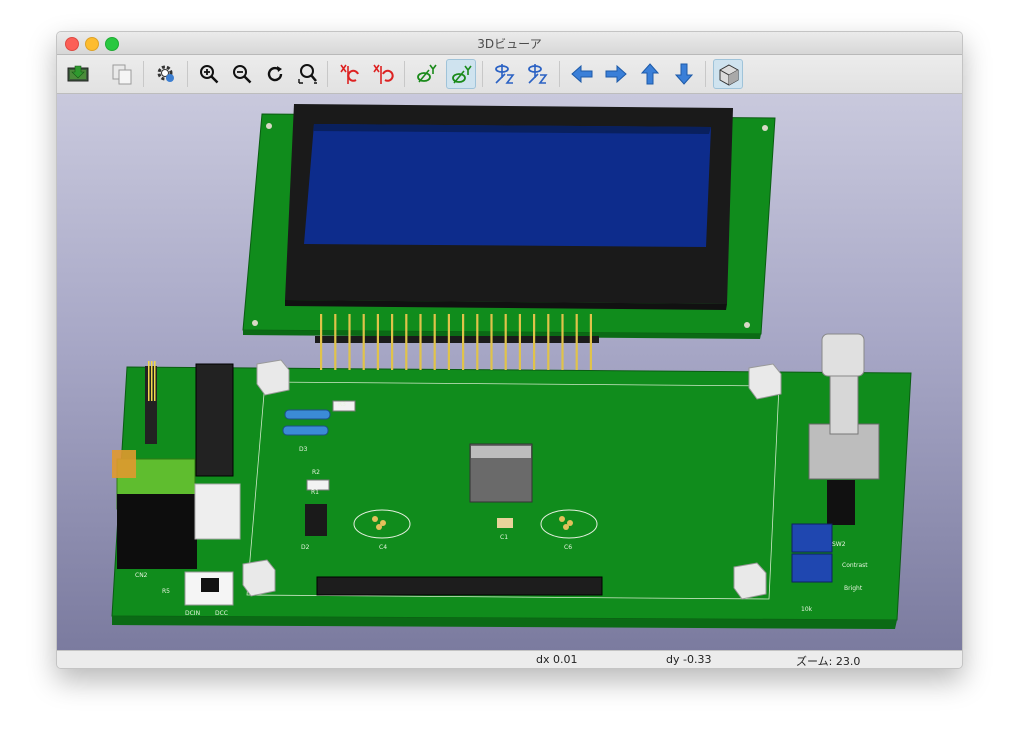 The height and width of the screenshot is (748, 1017). I want to click on title-bar: 3Dビューア, so click(509, 43).